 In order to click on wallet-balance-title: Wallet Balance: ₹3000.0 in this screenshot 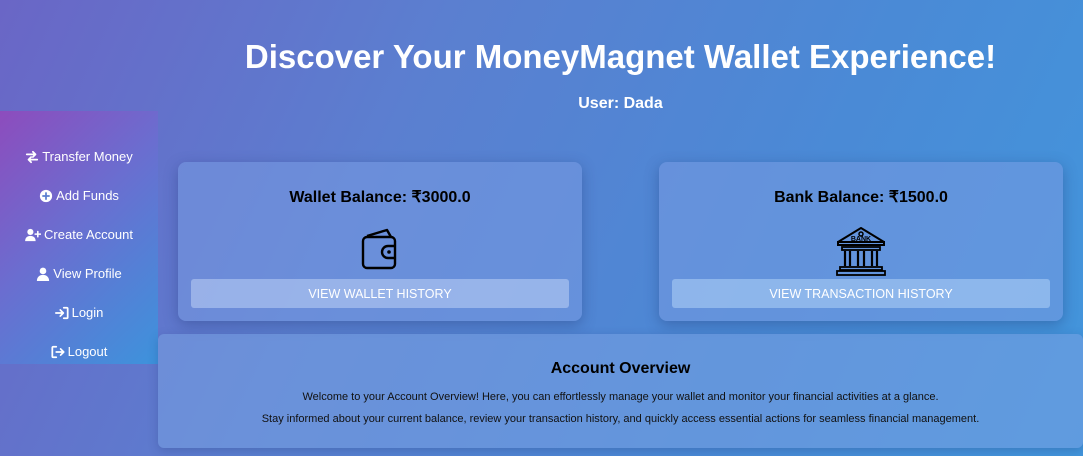, I will do `click(380, 197)`.